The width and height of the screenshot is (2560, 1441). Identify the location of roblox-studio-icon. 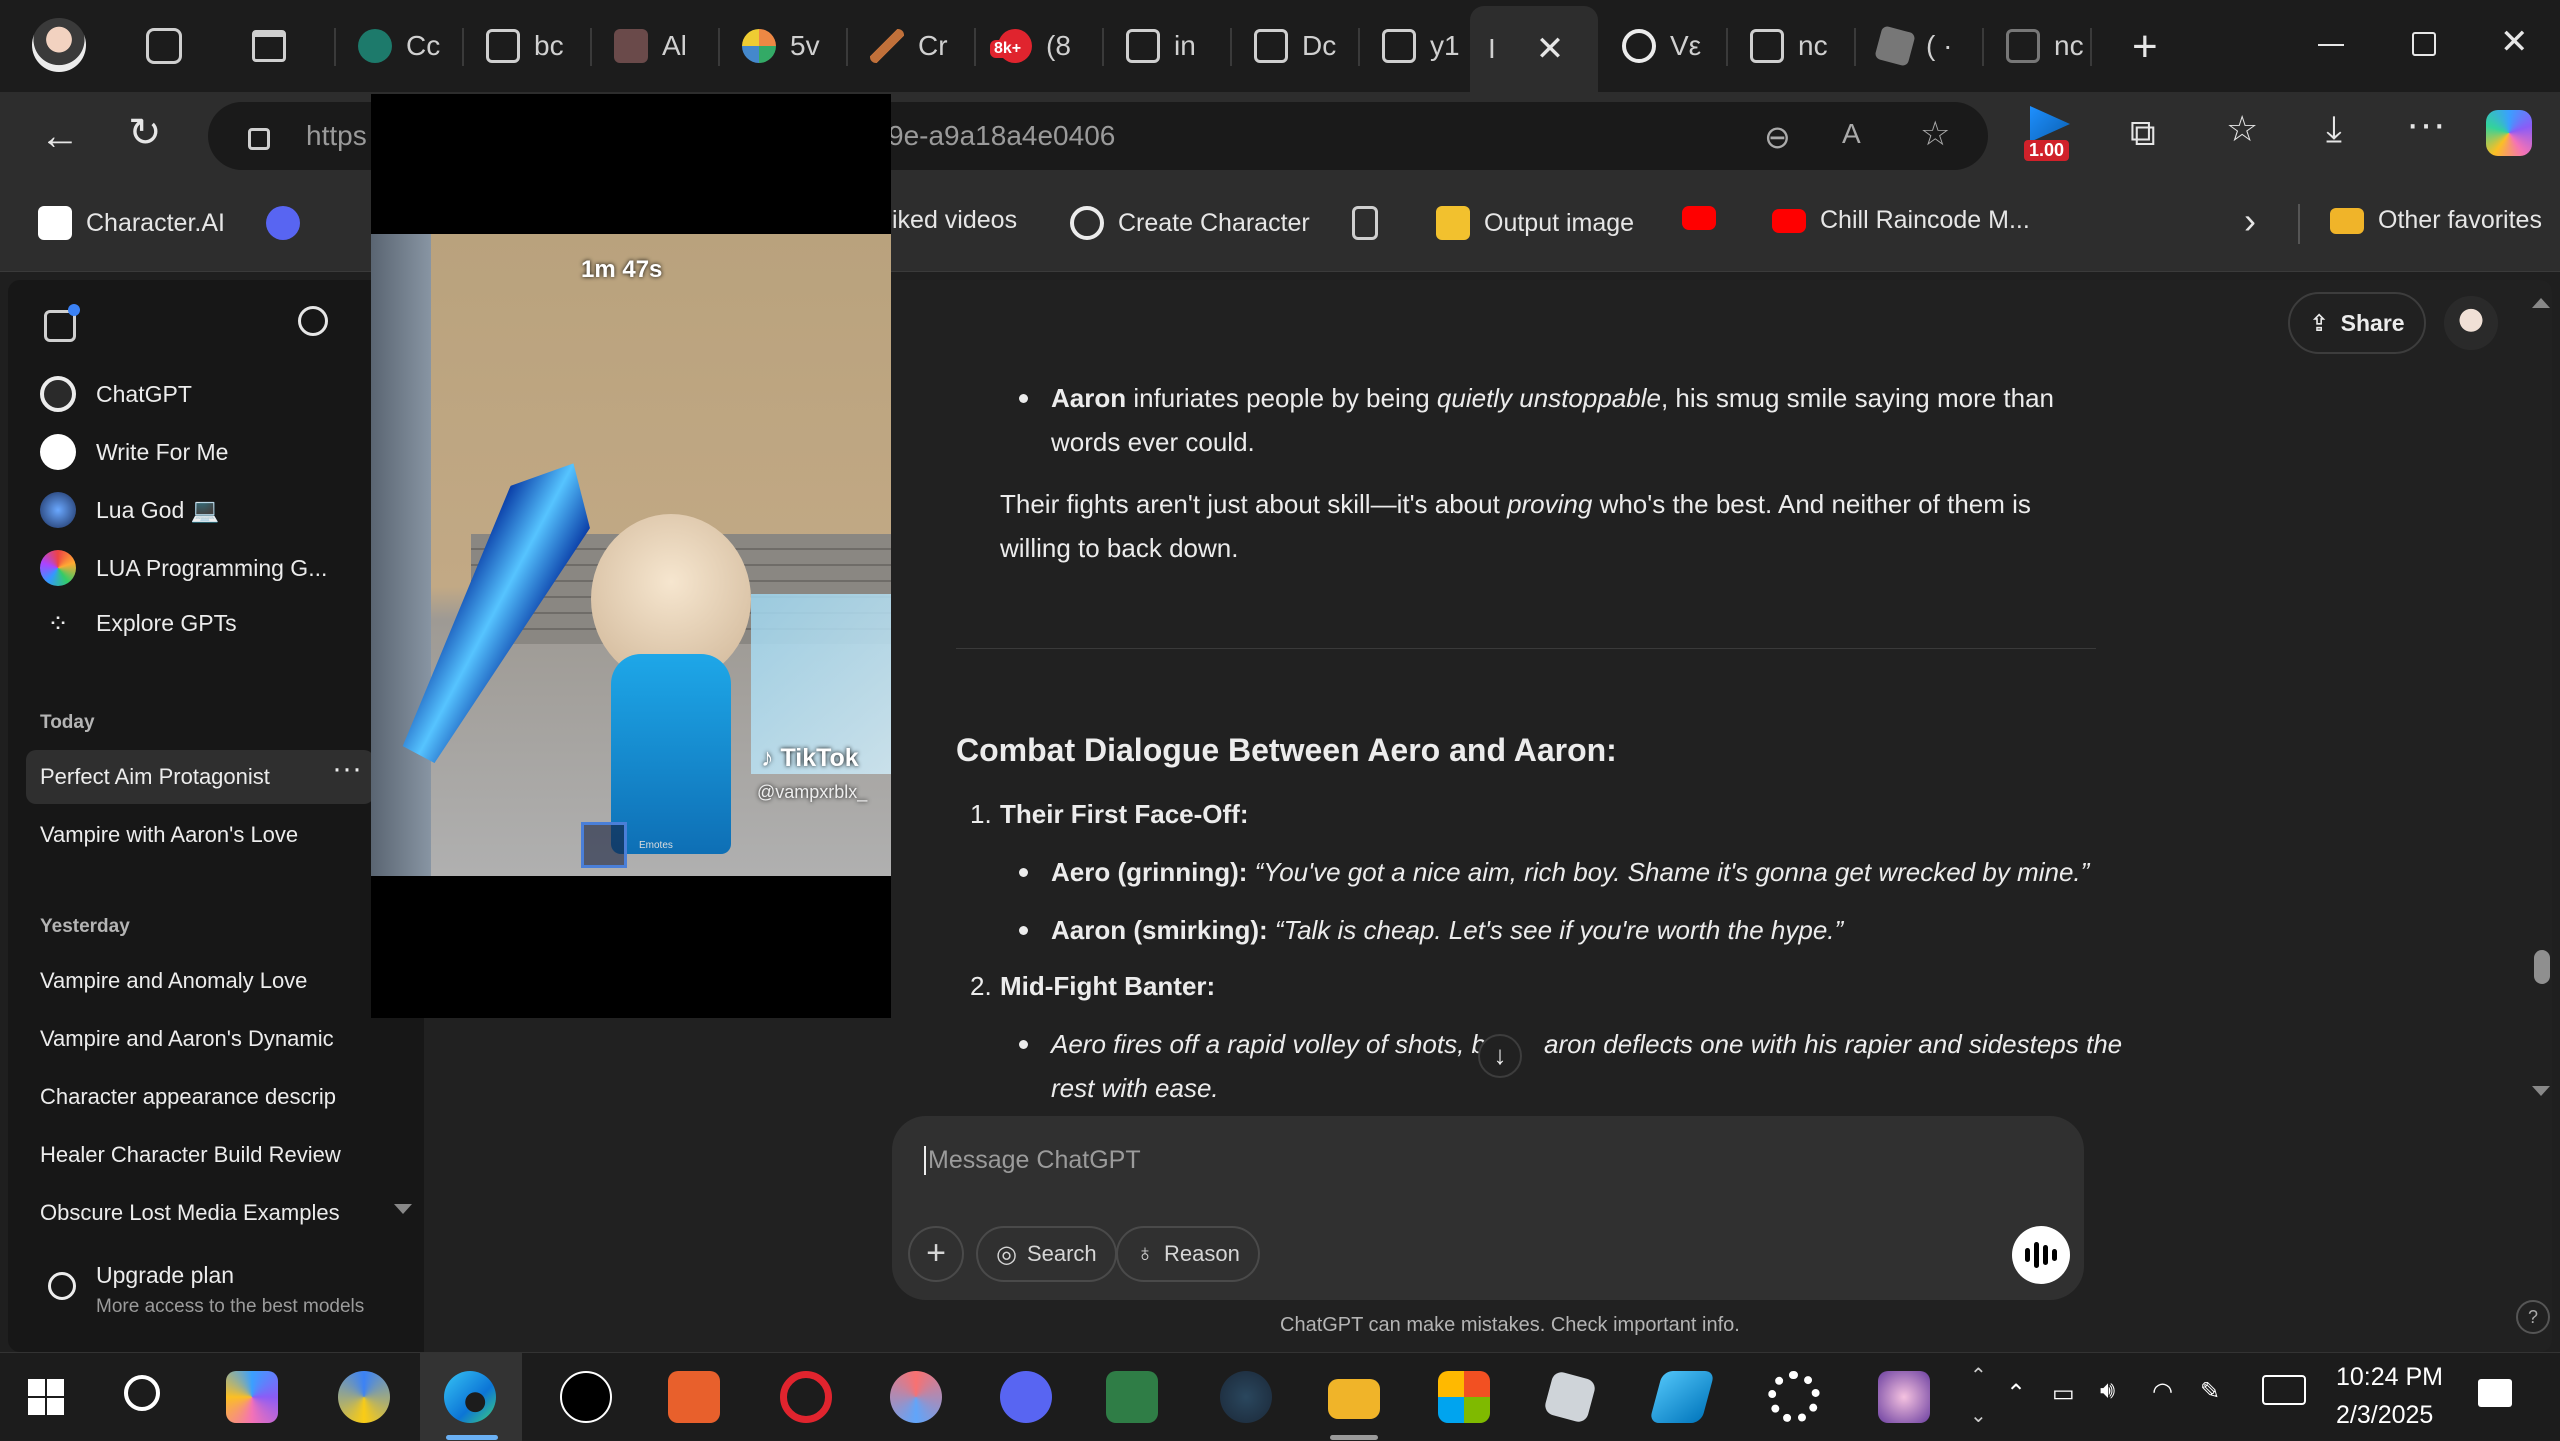
(1682, 1397).